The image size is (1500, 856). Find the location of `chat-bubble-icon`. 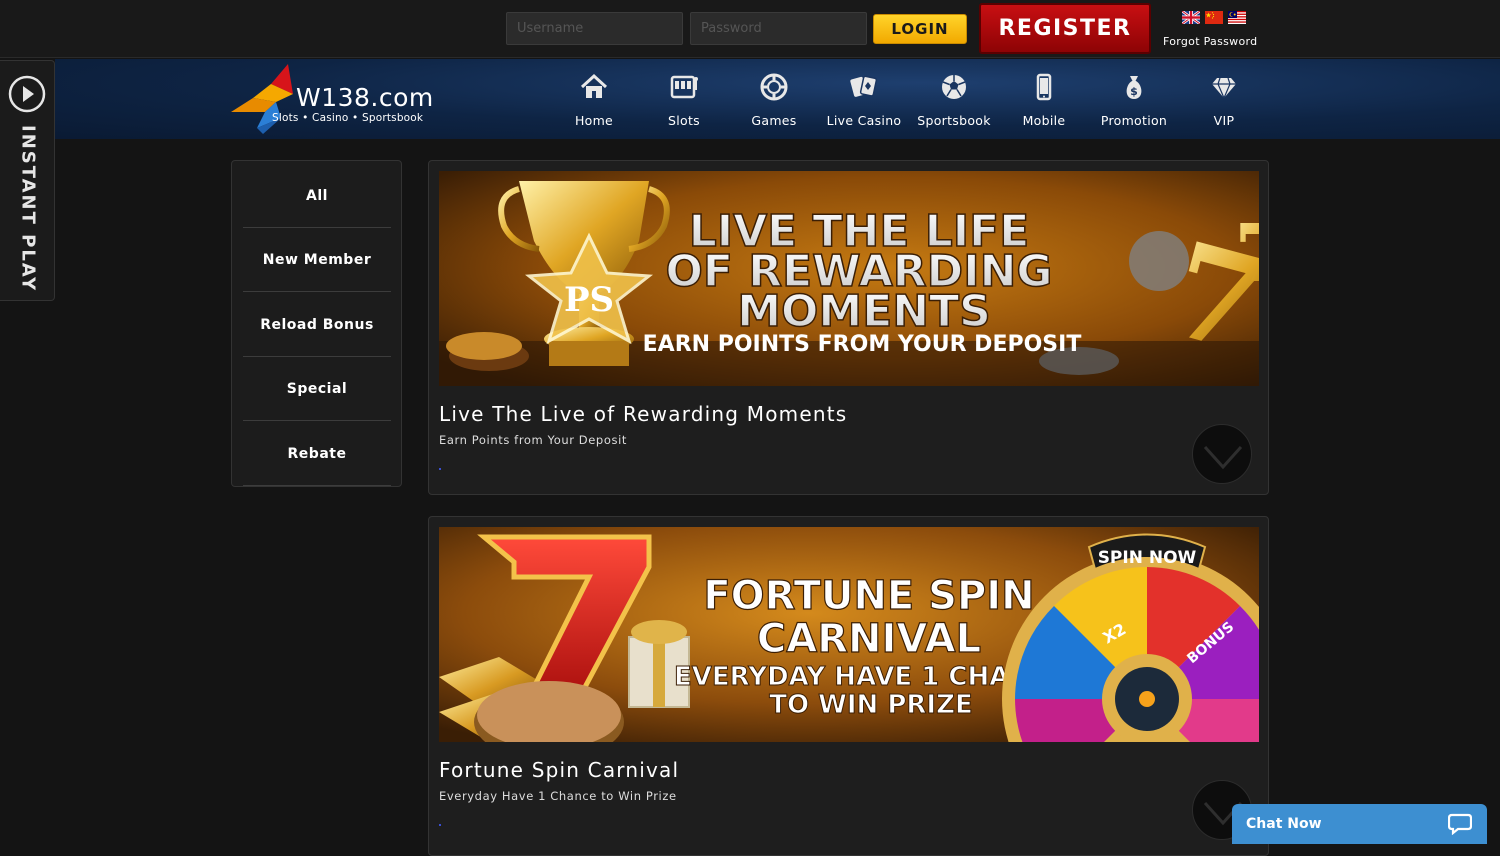

chat-bubble-icon is located at coordinates (1460, 824).